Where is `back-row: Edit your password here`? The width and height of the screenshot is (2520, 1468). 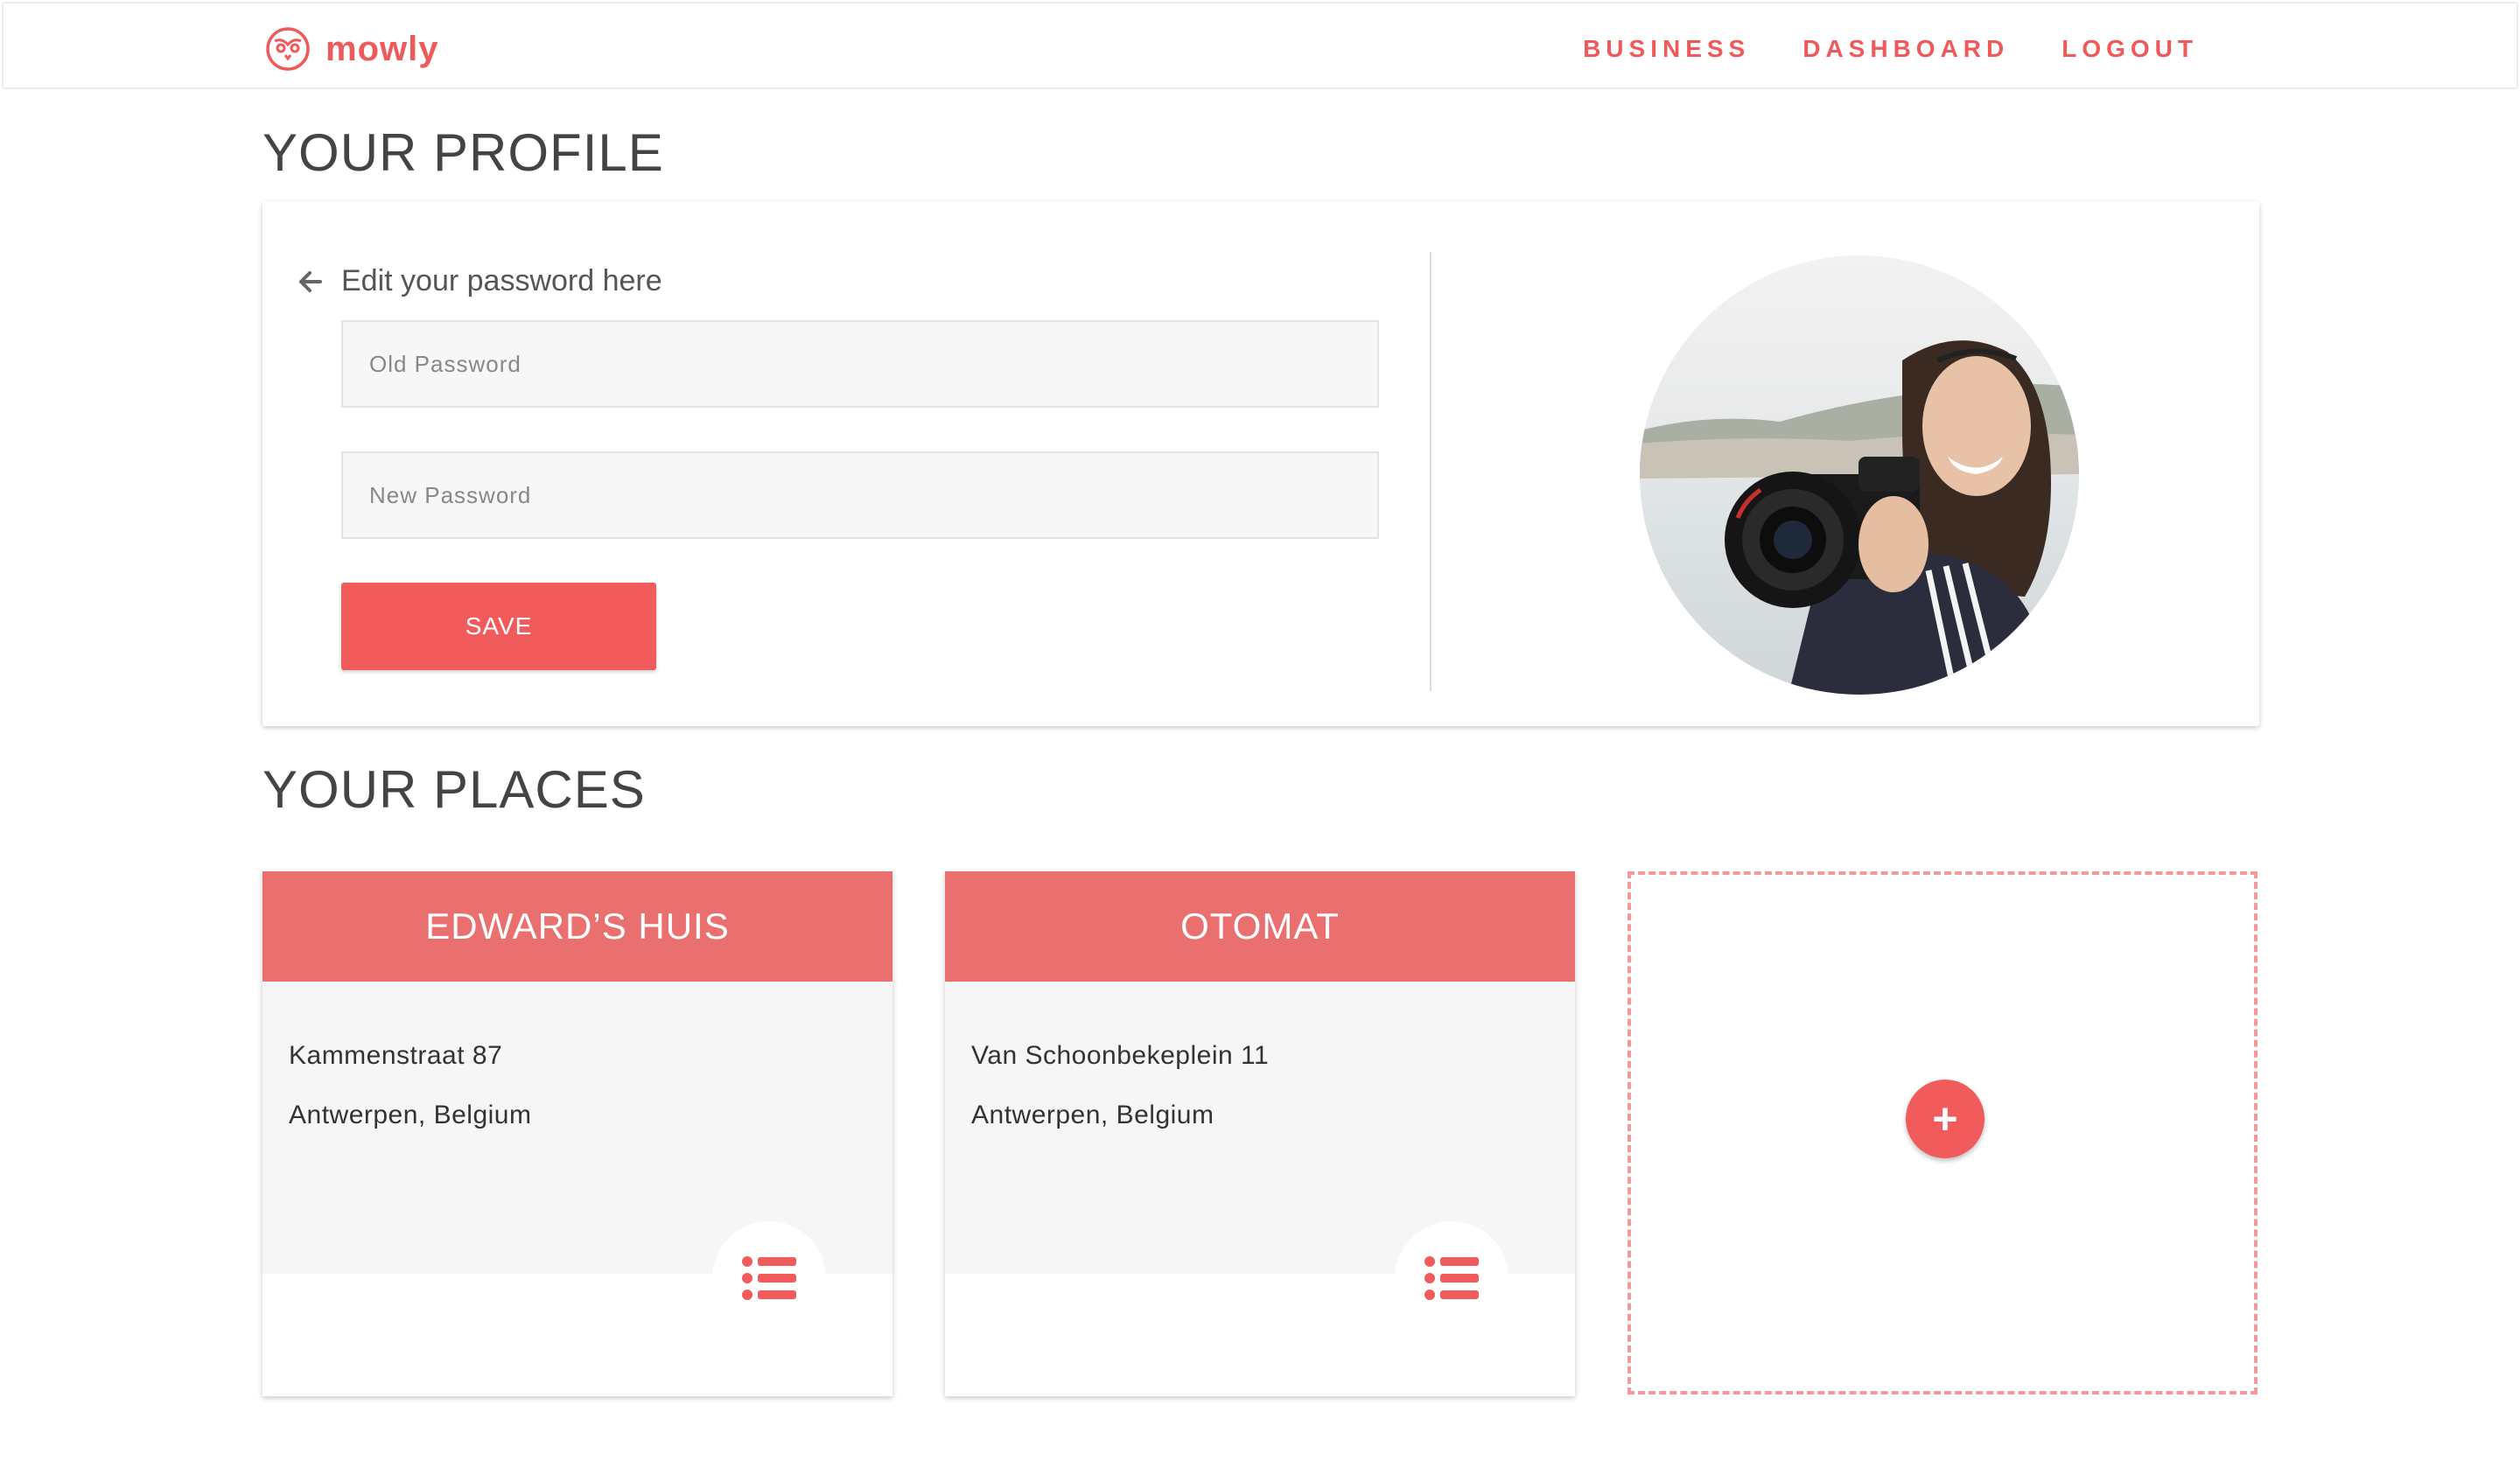 back-row: Edit your password here is located at coordinates (480, 281).